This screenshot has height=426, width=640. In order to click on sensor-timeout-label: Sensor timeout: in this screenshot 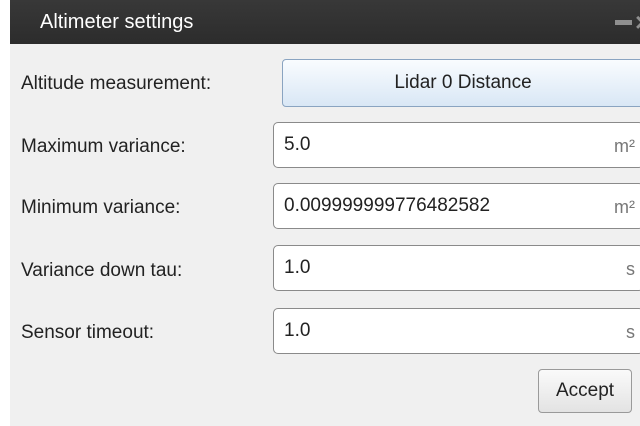, I will do `click(88, 332)`.